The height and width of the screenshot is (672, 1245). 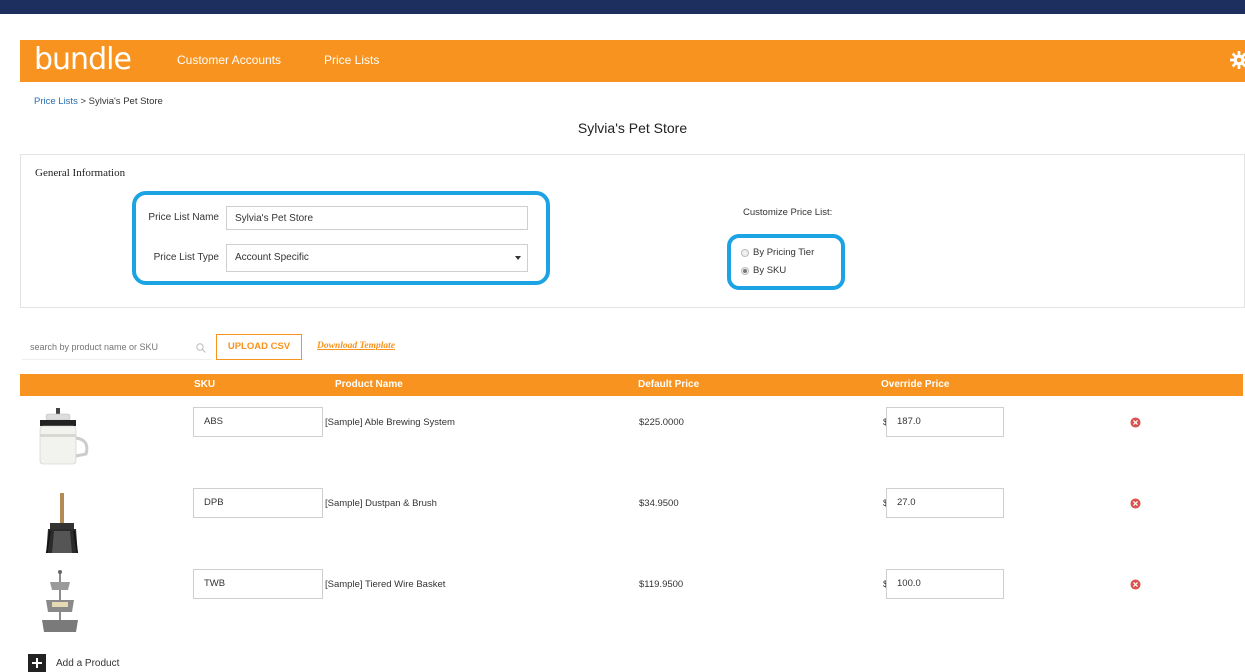 What do you see at coordinates (377, 218) in the screenshot?
I see `price-list-name-input` at bounding box center [377, 218].